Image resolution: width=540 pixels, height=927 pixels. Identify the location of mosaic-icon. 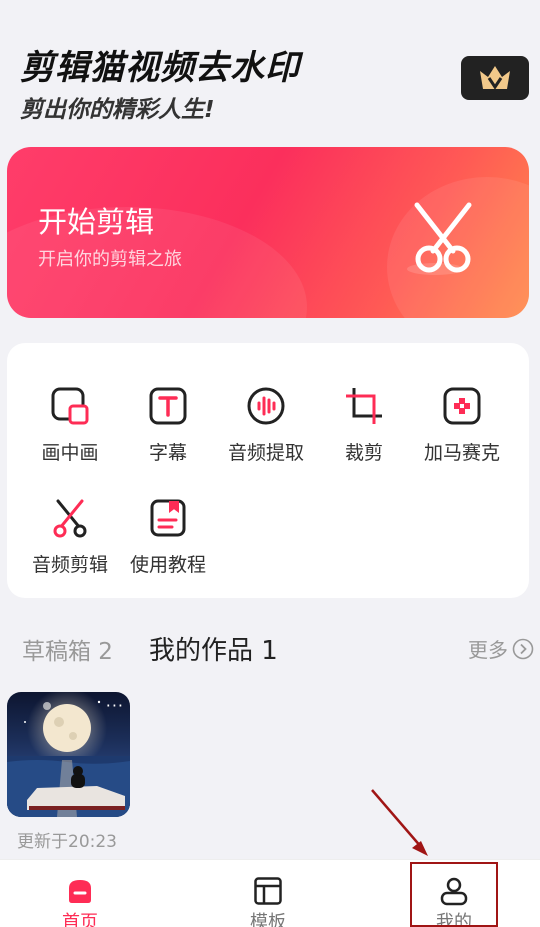
(462, 406).